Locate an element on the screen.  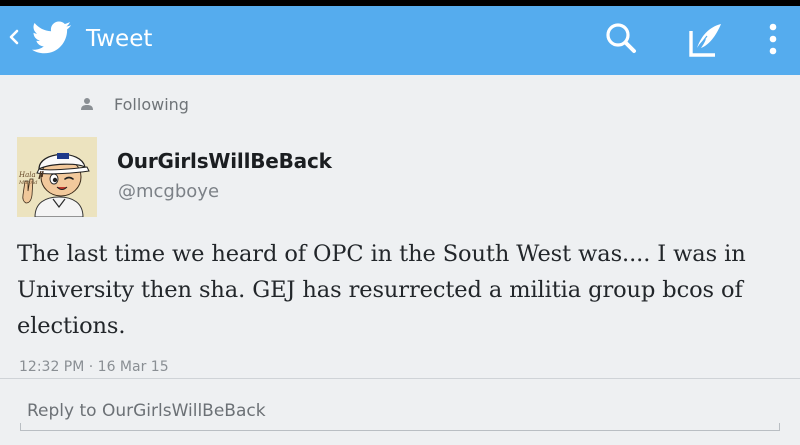
avatar-text-top: Hala is located at coordinates (27, 175).